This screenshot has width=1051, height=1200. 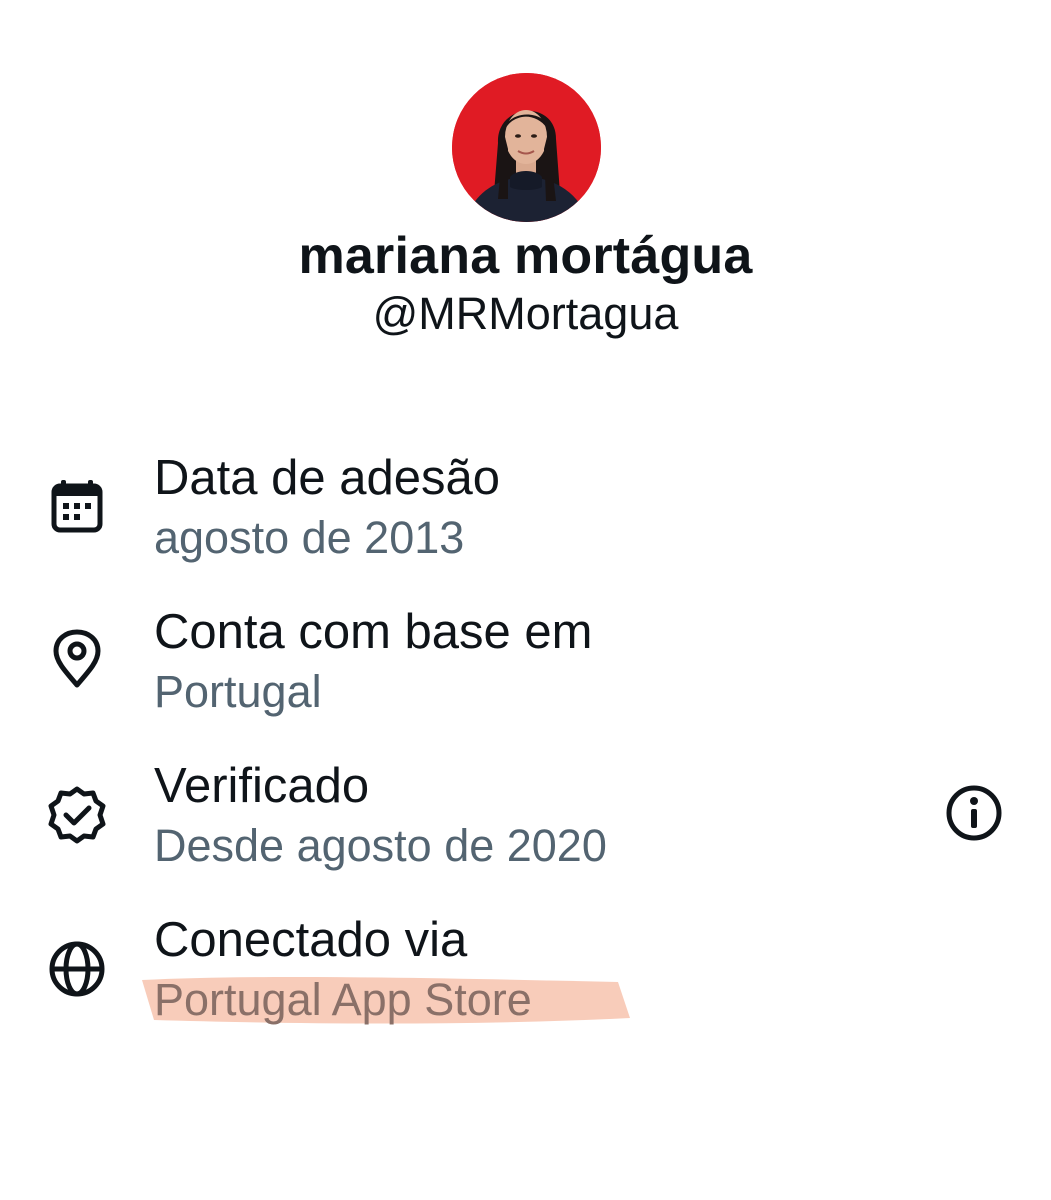 I want to click on joined-date-label: Data de adesão, so click(x=327, y=478).